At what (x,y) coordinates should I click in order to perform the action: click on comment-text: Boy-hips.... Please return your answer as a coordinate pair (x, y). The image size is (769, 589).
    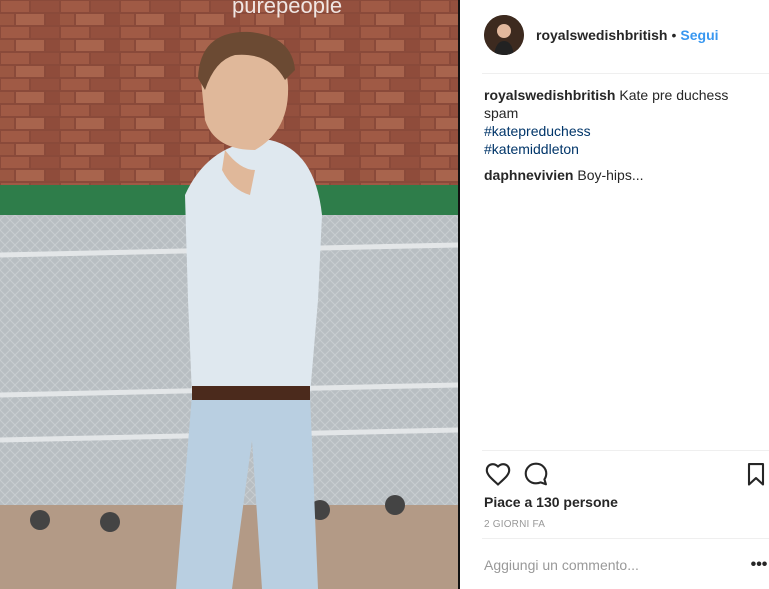
    Looking at the image, I should click on (610, 175).